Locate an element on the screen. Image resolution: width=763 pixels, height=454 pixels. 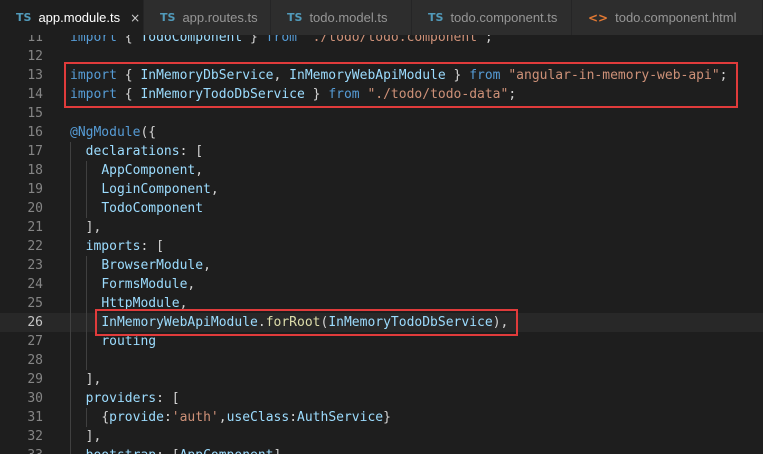
line-number: 30 is located at coordinates (35, 398).